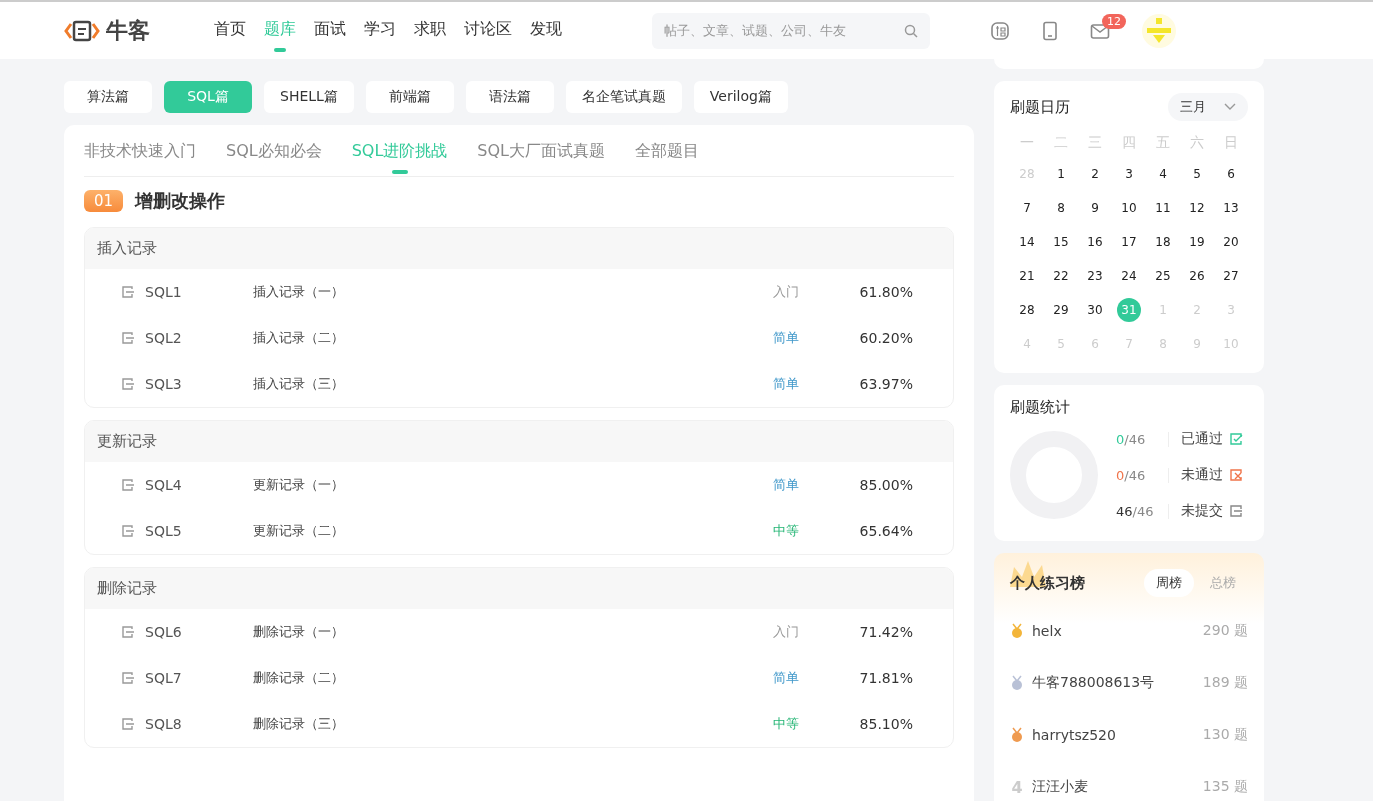 This screenshot has width=1373, height=801. Describe the element at coordinates (1231, 276) in the screenshot. I see `calendar-day: 27` at that location.